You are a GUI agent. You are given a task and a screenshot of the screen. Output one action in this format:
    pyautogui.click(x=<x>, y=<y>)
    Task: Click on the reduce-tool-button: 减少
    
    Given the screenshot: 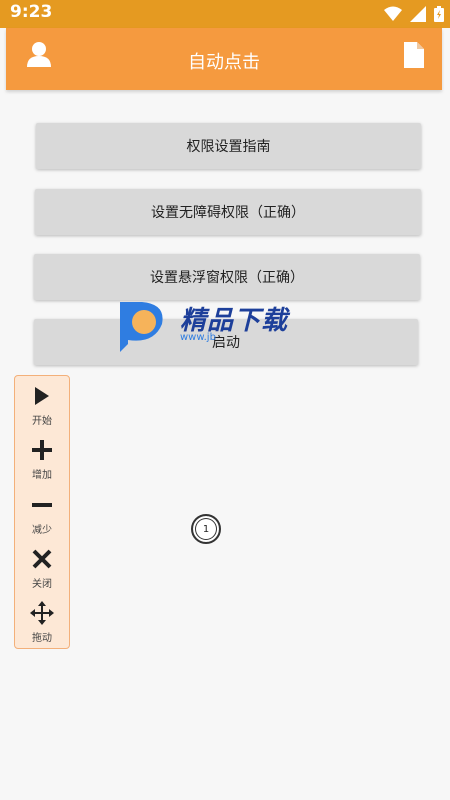 What is the action you would take?
    pyautogui.click(x=42, y=512)
    